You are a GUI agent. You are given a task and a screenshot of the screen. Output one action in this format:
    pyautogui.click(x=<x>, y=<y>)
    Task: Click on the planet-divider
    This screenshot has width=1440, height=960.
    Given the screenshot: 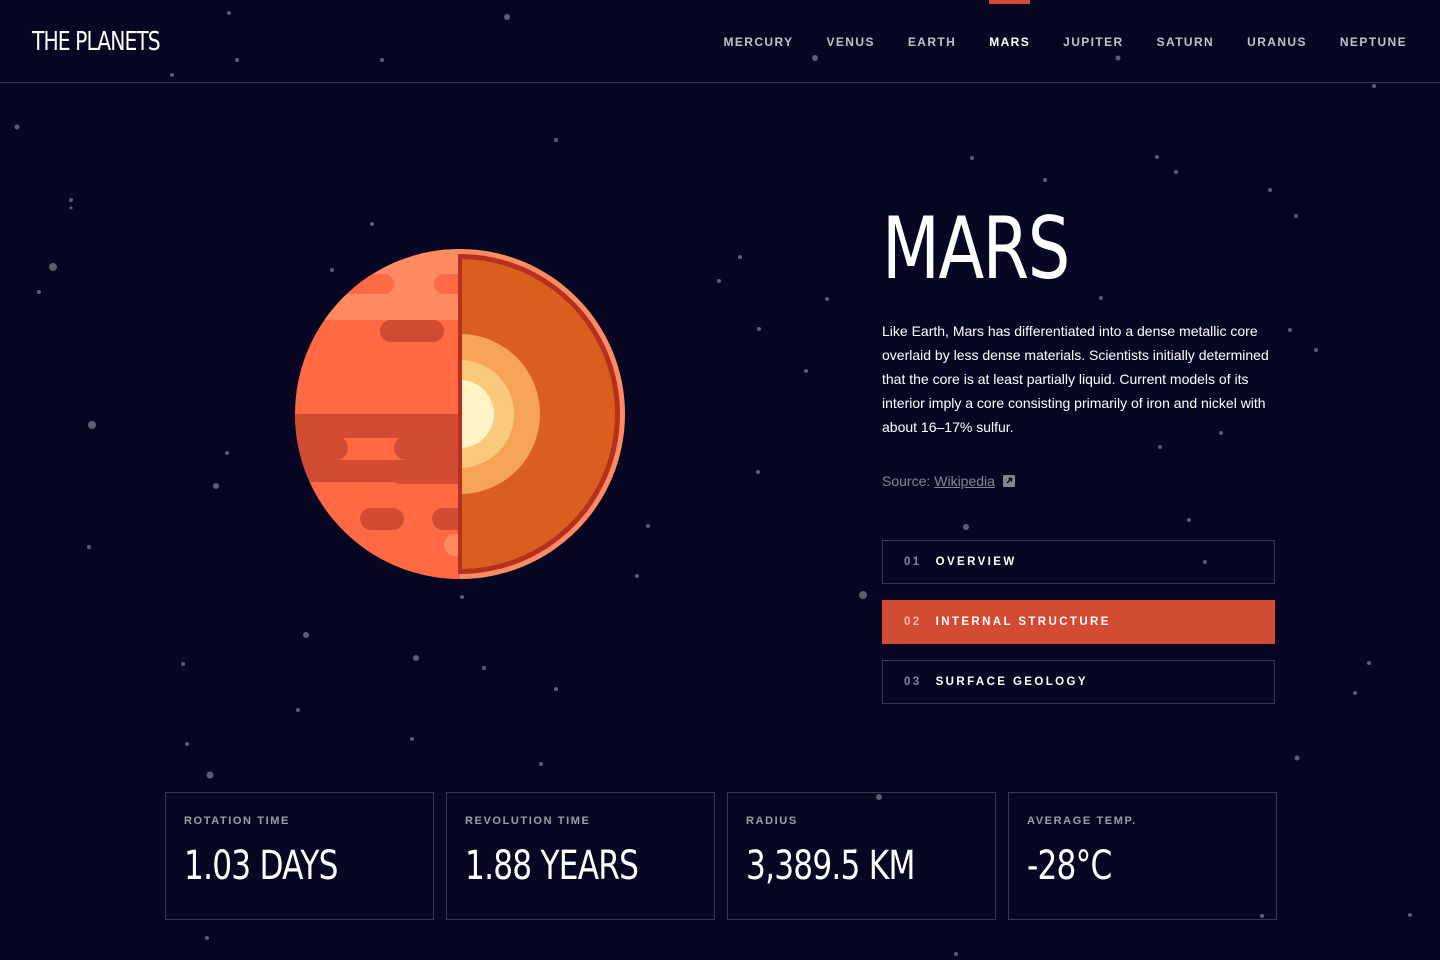 What is the action you would take?
    pyautogui.click(x=460, y=414)
    